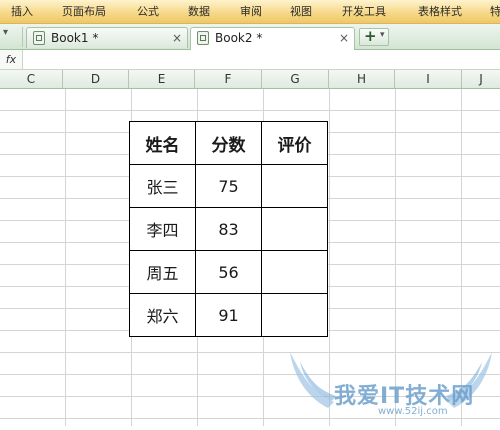 The image size is (500, 430). Describe the element at coordinates (295, 79) in the screenshot. I see `column-header-g: G` at that location.